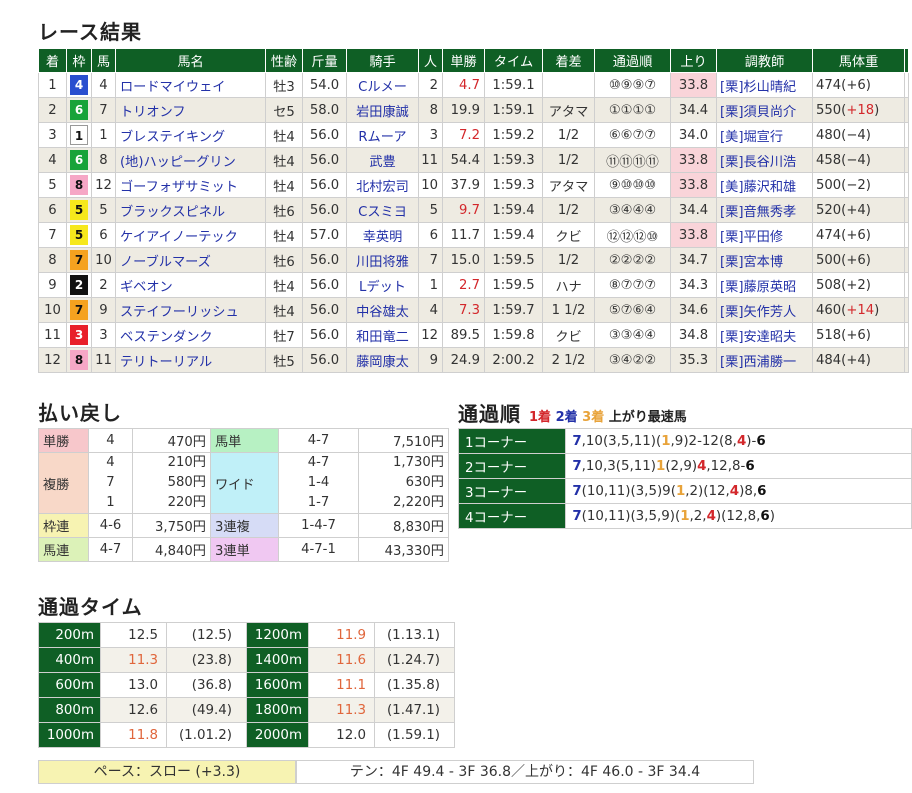  Describe the element at coordinates (206, 685) in the screenshot. I see `lap-cumulative: (36.8)` at that location.